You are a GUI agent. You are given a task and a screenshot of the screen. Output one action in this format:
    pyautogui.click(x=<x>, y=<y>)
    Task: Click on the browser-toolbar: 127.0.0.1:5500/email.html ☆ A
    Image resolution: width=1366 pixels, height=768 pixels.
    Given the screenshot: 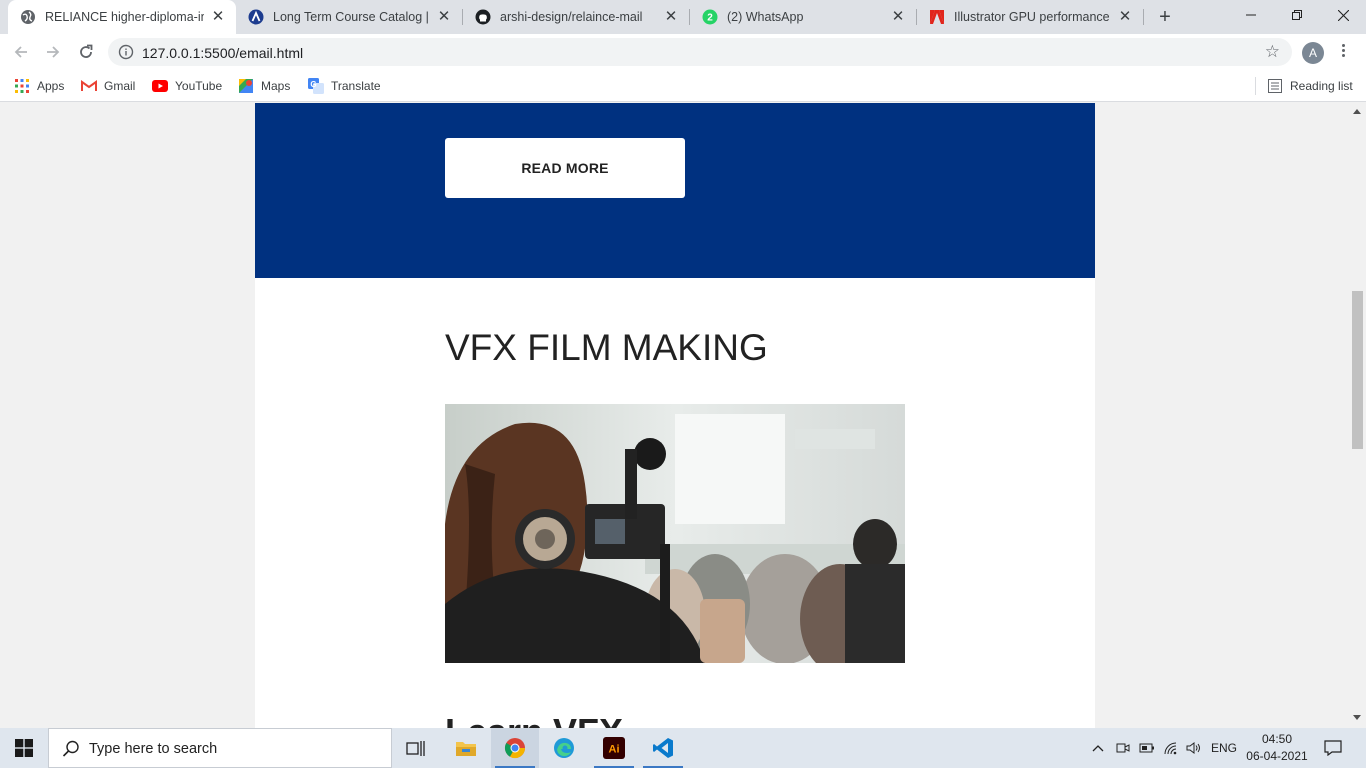 What is the action you would take?
    pyautogui.click(x=683, y=52)
    